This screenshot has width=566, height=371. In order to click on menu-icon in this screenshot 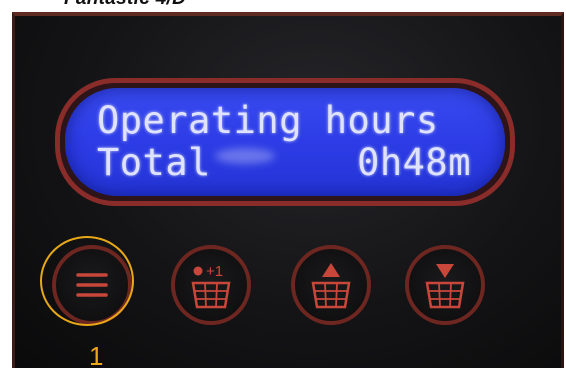, I will do `click(92, 285)`.